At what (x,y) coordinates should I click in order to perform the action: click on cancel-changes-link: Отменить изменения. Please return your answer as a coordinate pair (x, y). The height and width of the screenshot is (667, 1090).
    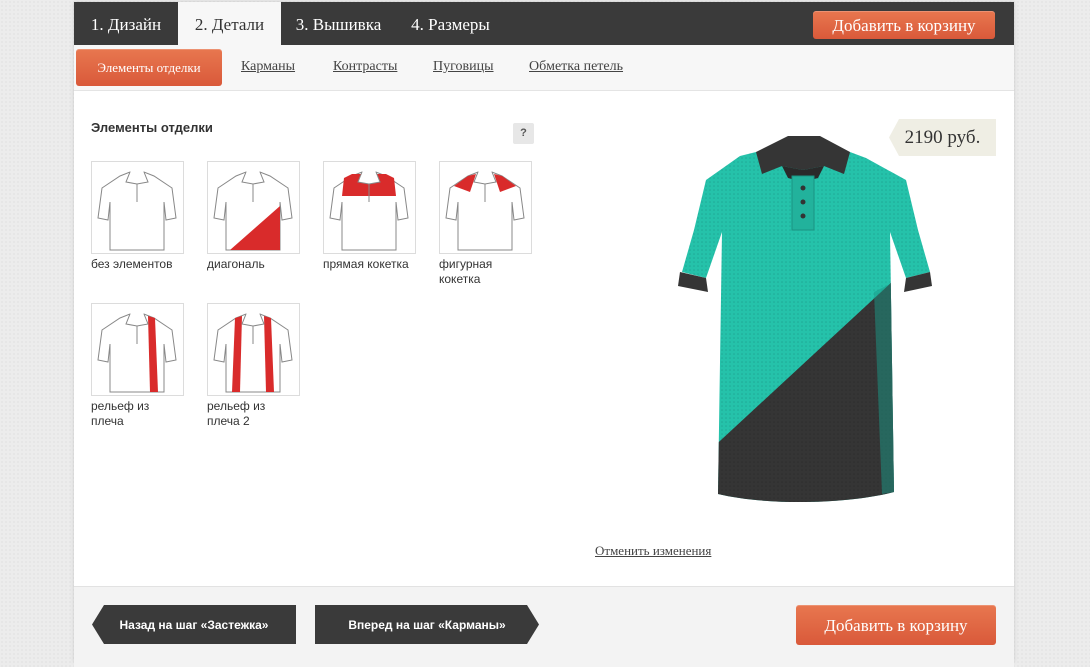
    Looking at the image, I should click on (653, 551).